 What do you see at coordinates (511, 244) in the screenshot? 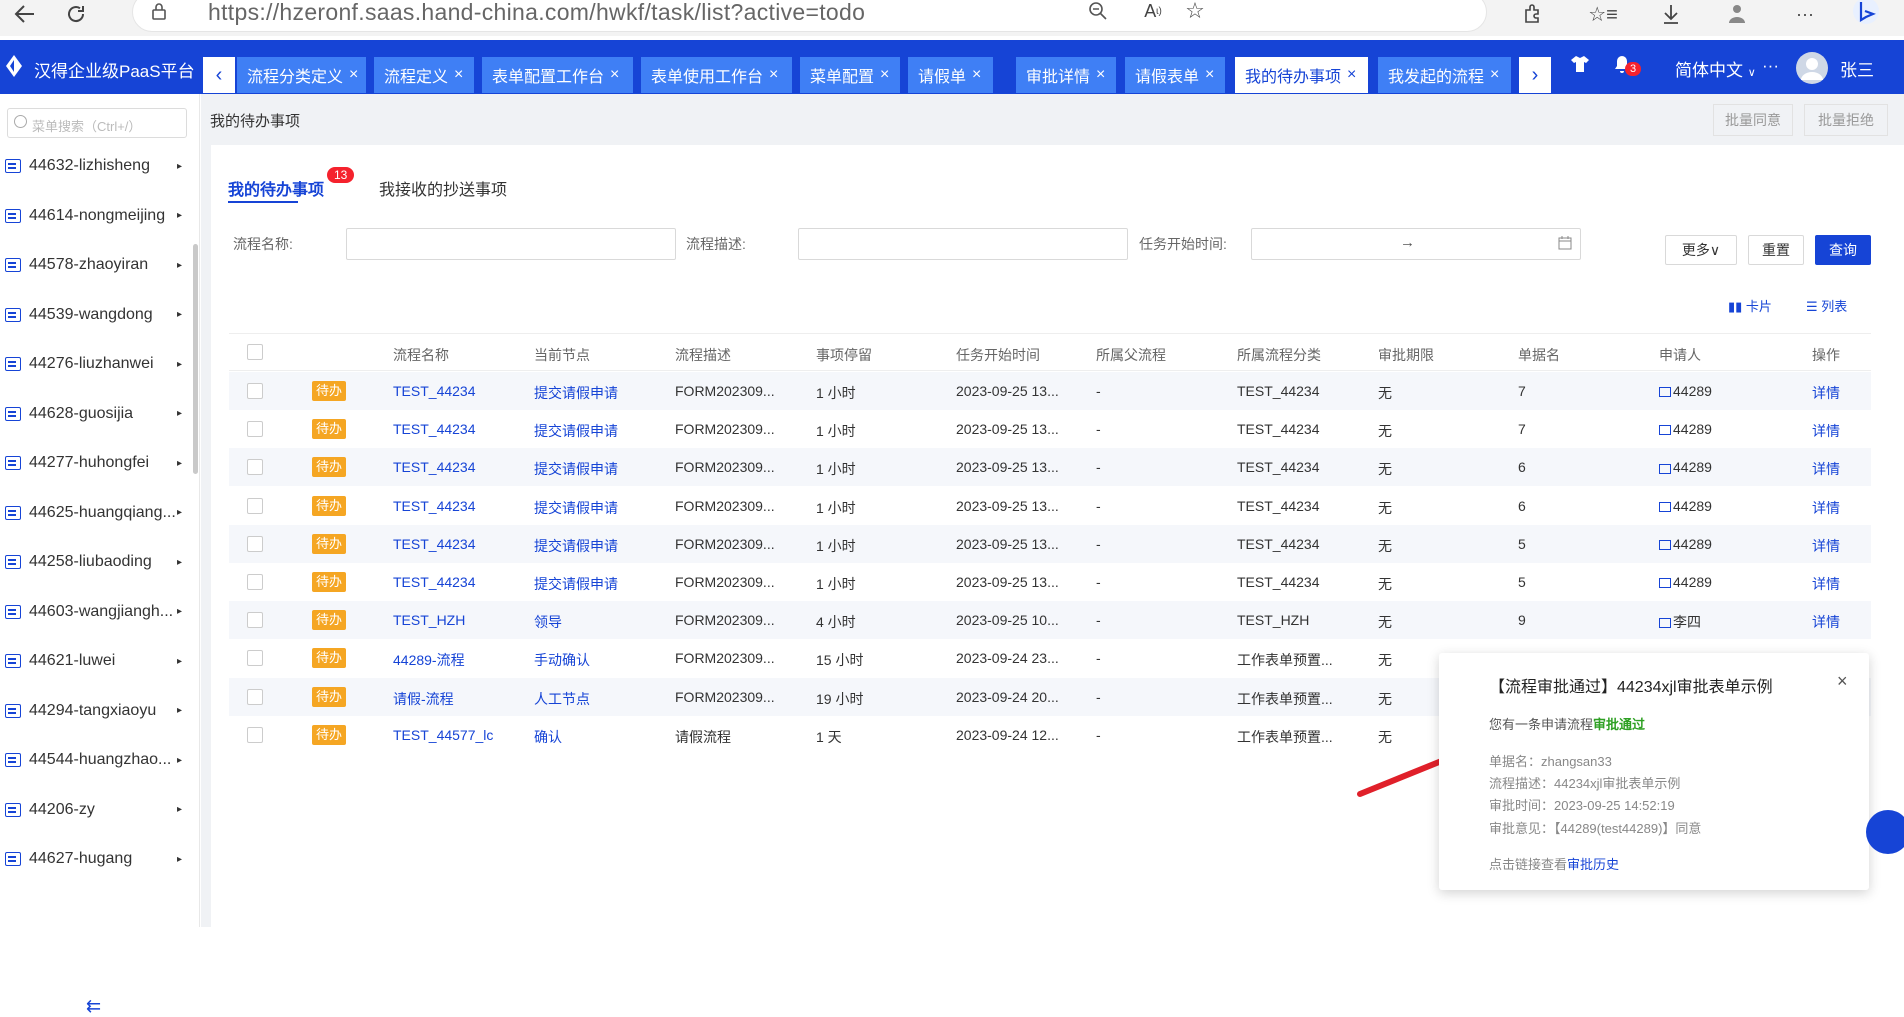
I see `process-name-input` at bounding box center [511, 244].